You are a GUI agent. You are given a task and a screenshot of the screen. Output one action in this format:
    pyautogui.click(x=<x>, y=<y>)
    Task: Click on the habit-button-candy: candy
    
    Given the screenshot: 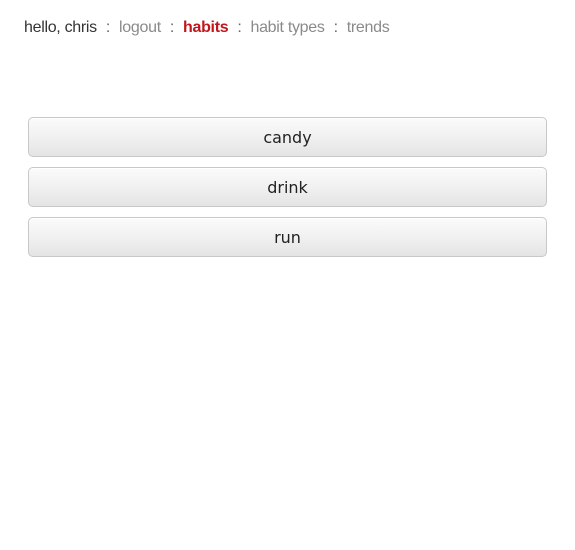 What is the action you would take?
    pyautogui.click(x=287, y=137)
    